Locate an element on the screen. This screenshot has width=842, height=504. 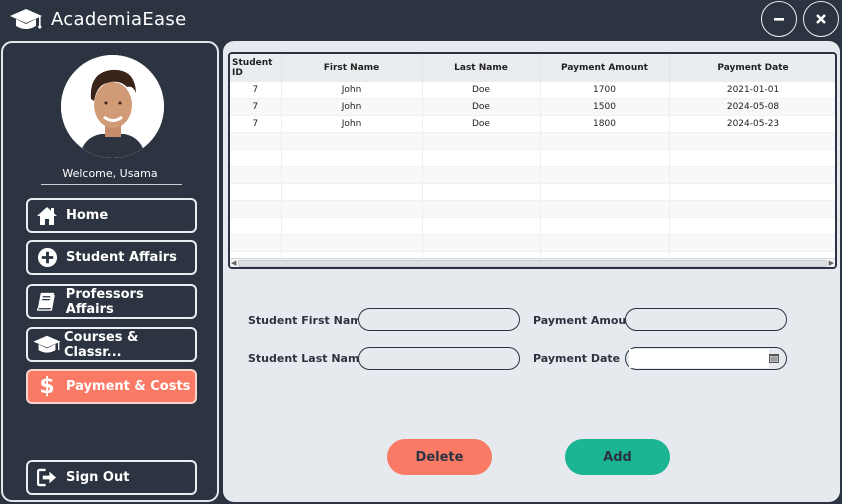
payment-date-picker is located at coordinates (706, 358).